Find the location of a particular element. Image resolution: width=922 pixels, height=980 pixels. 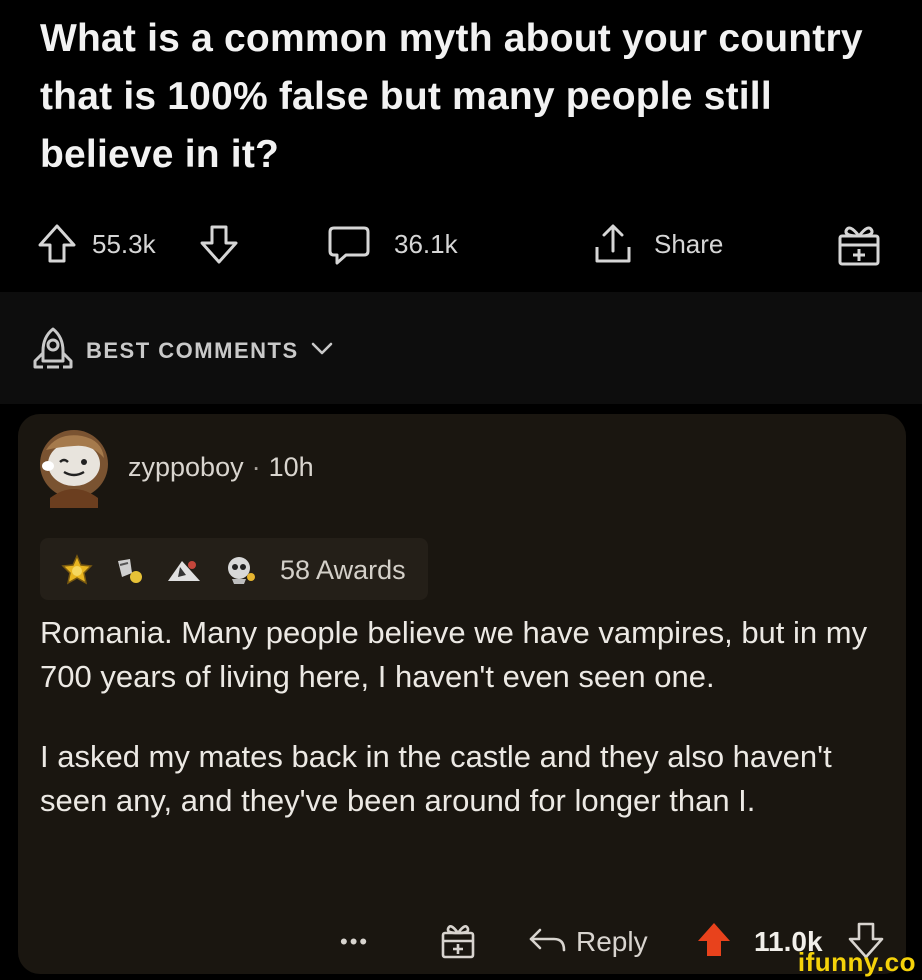

share-icon is located at coordinates (613, 244).